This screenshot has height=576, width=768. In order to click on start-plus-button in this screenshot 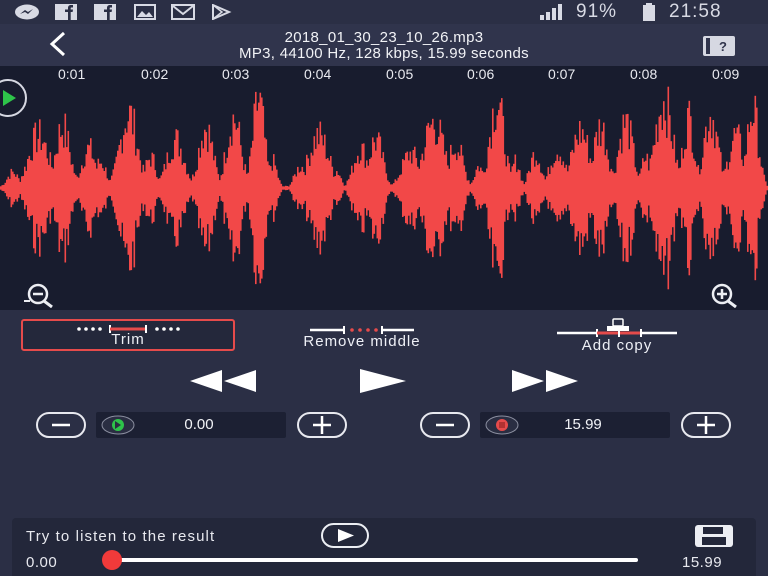, I will do `click(322, 425)`.